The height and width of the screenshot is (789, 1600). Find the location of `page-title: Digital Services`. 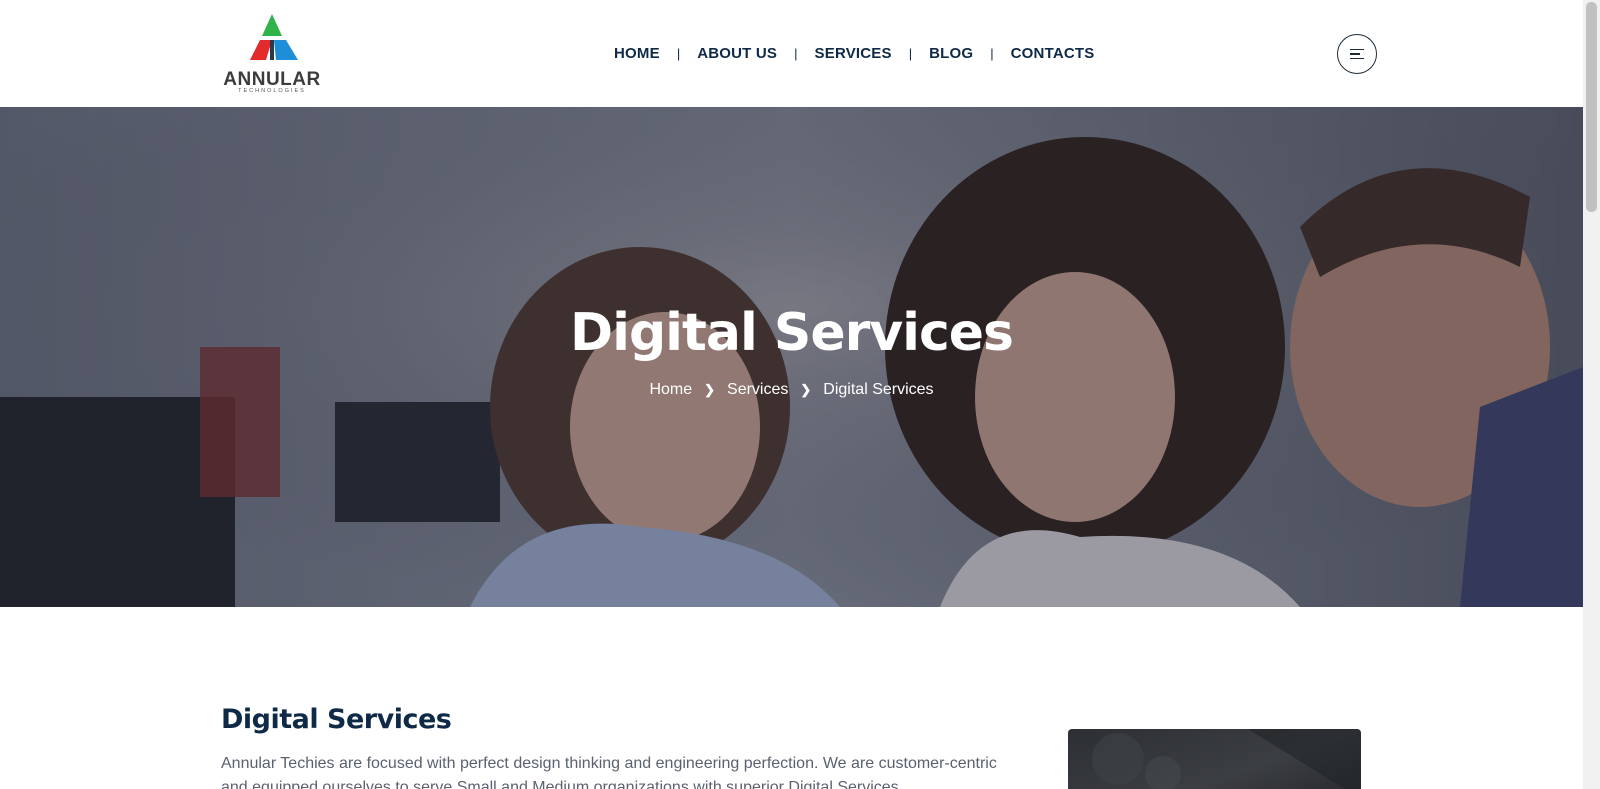

page-title: Digital Services is located at coordinates (791, 333).